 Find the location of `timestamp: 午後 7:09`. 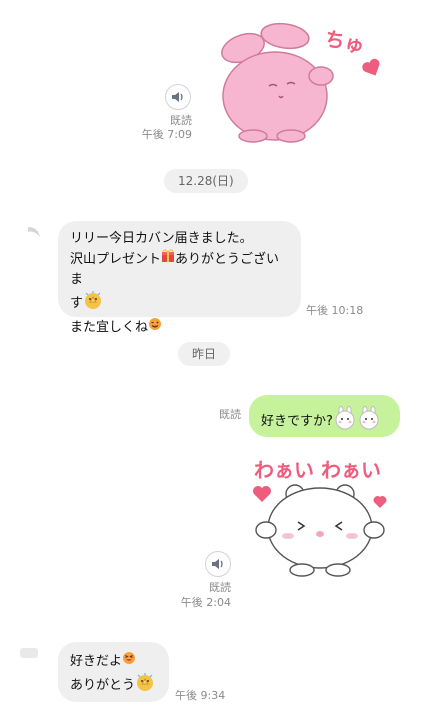

timestamp: 午後 7:09 is located at coordinates (166, 134).